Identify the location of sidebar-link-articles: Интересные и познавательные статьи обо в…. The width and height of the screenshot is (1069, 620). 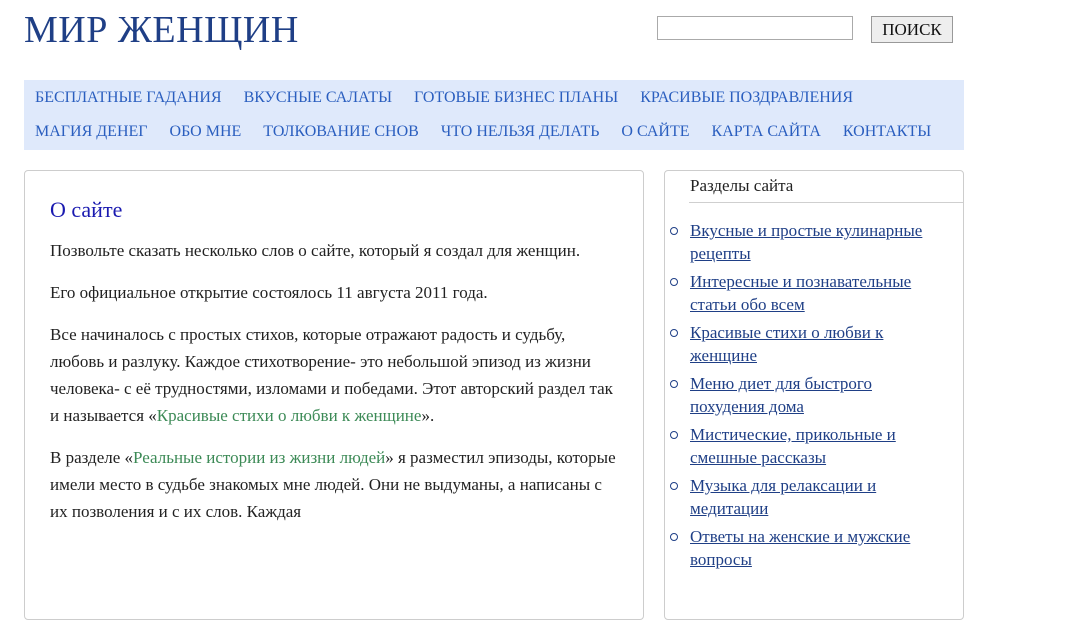
(800, 293).